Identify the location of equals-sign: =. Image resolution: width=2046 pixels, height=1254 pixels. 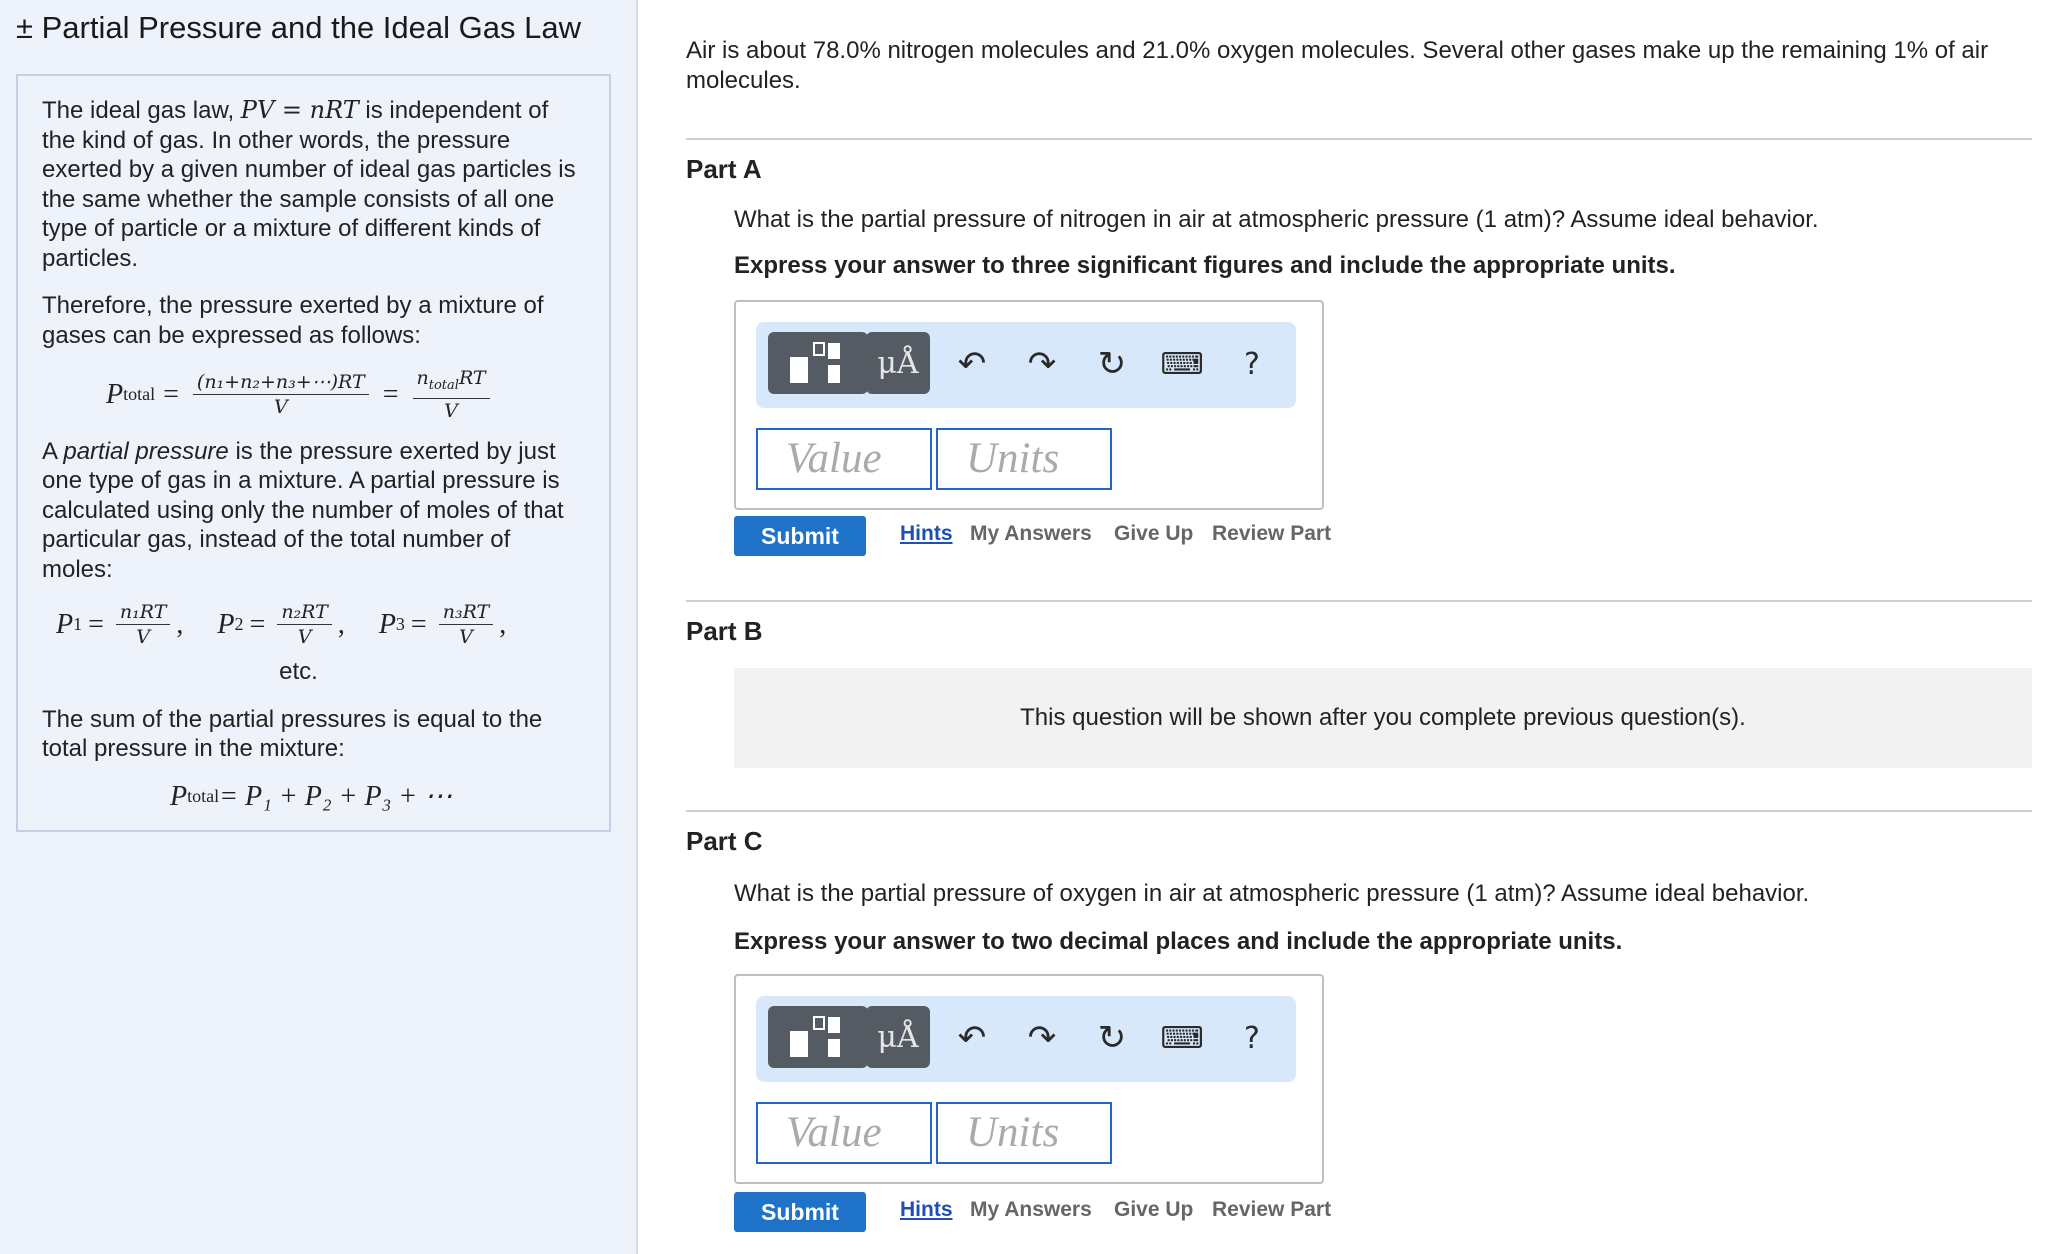
(171, 394).